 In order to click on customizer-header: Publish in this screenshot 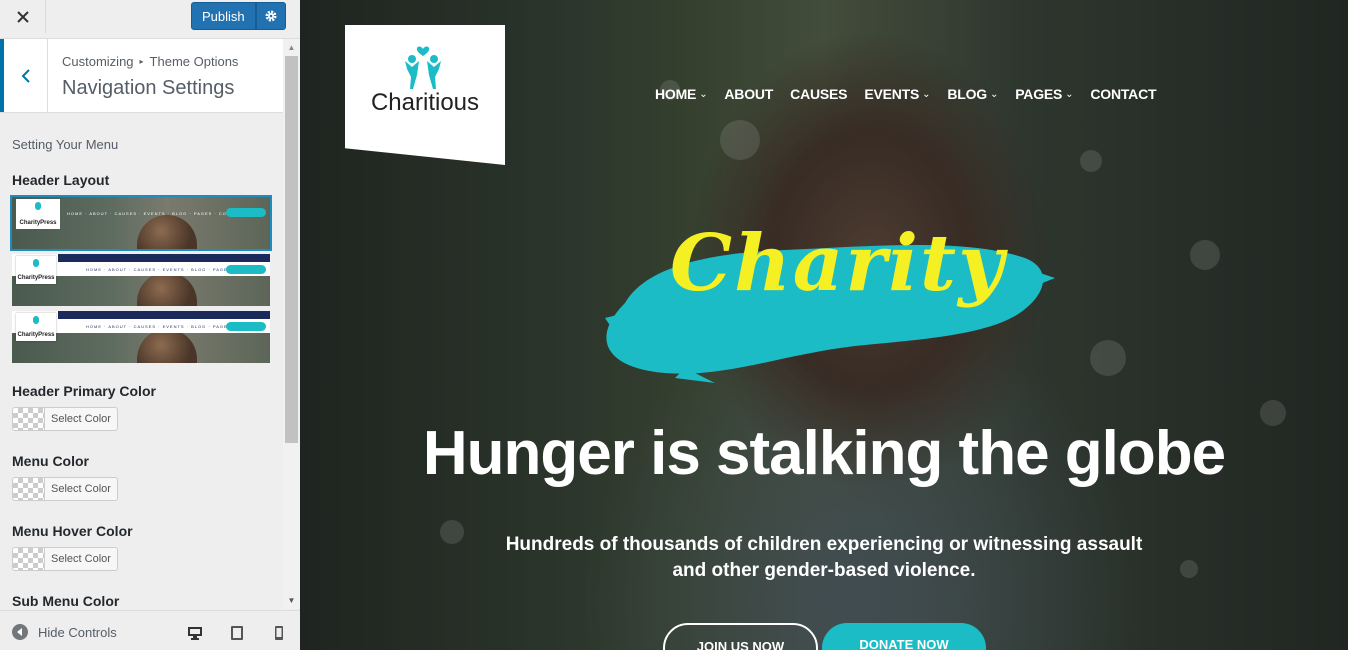, I will do `click(150, 19)`.